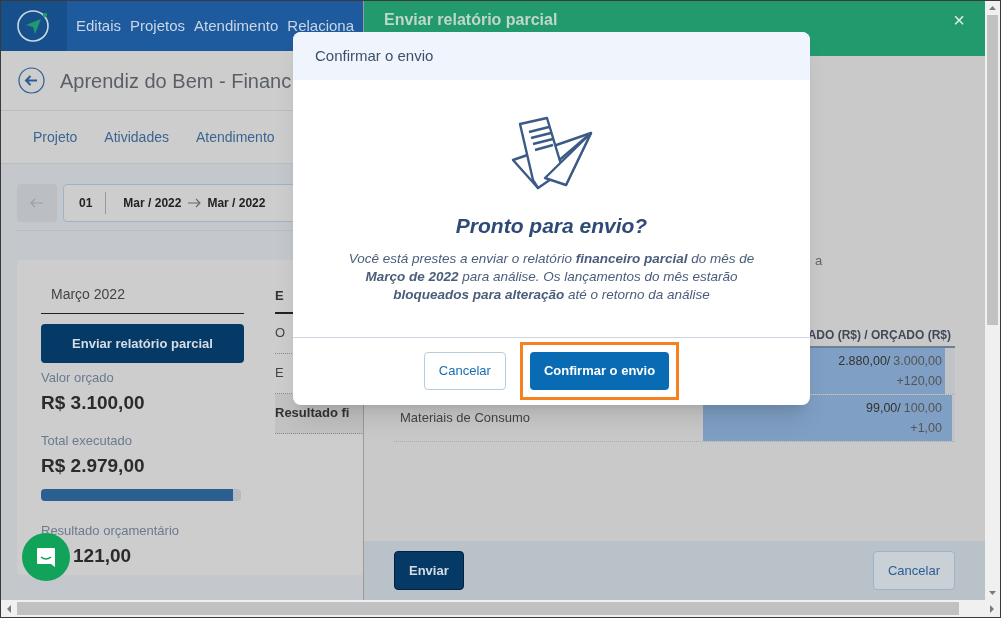  What do you see at coordinates (78, 378) in the screenshot?
I see `budget-label: Valor orçado` at bounding box center [78, 378].